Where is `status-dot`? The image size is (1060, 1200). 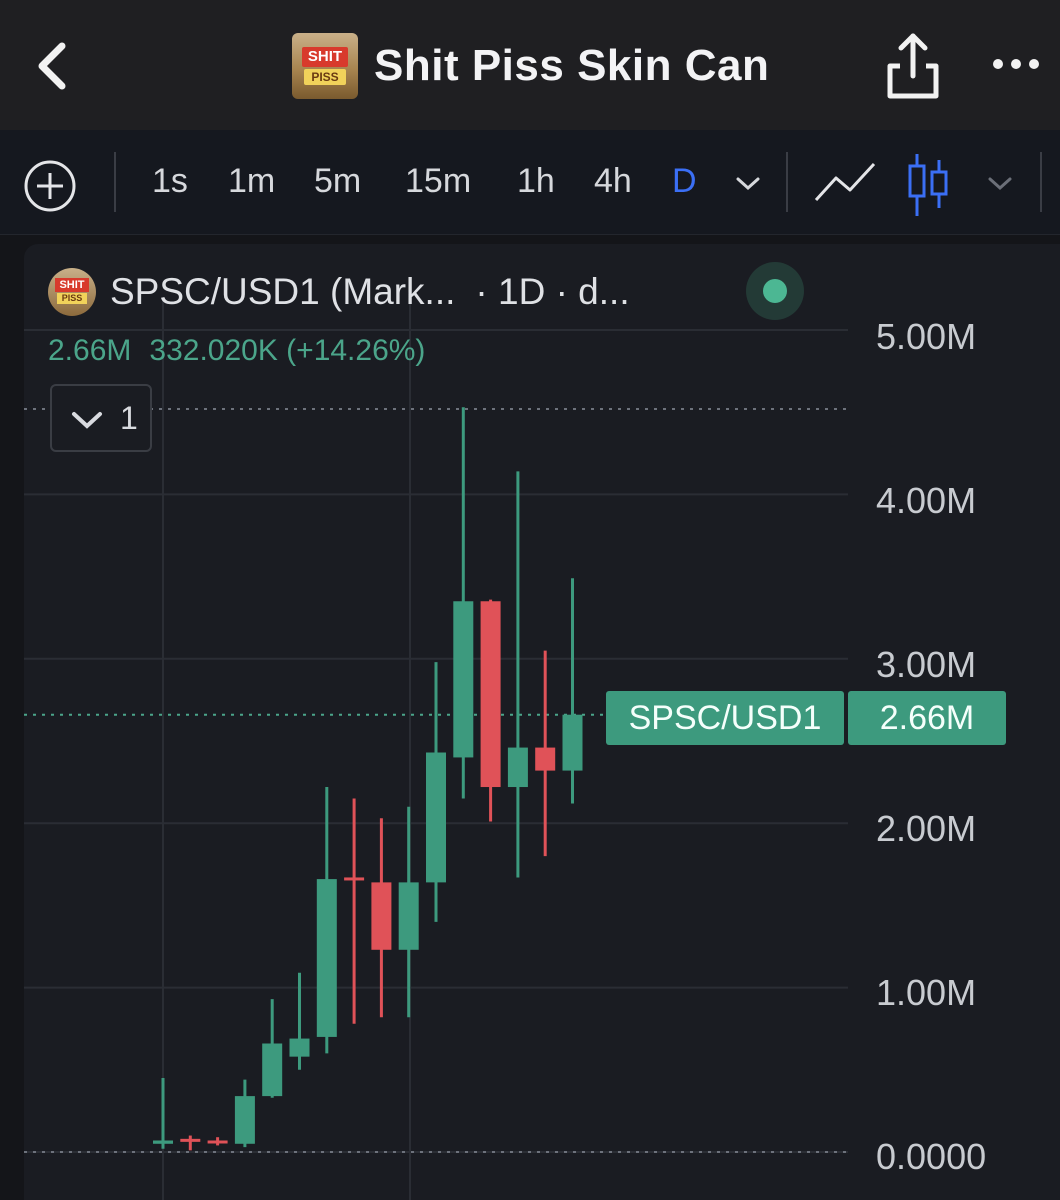
status-dot is located at coordinates (775, 291).